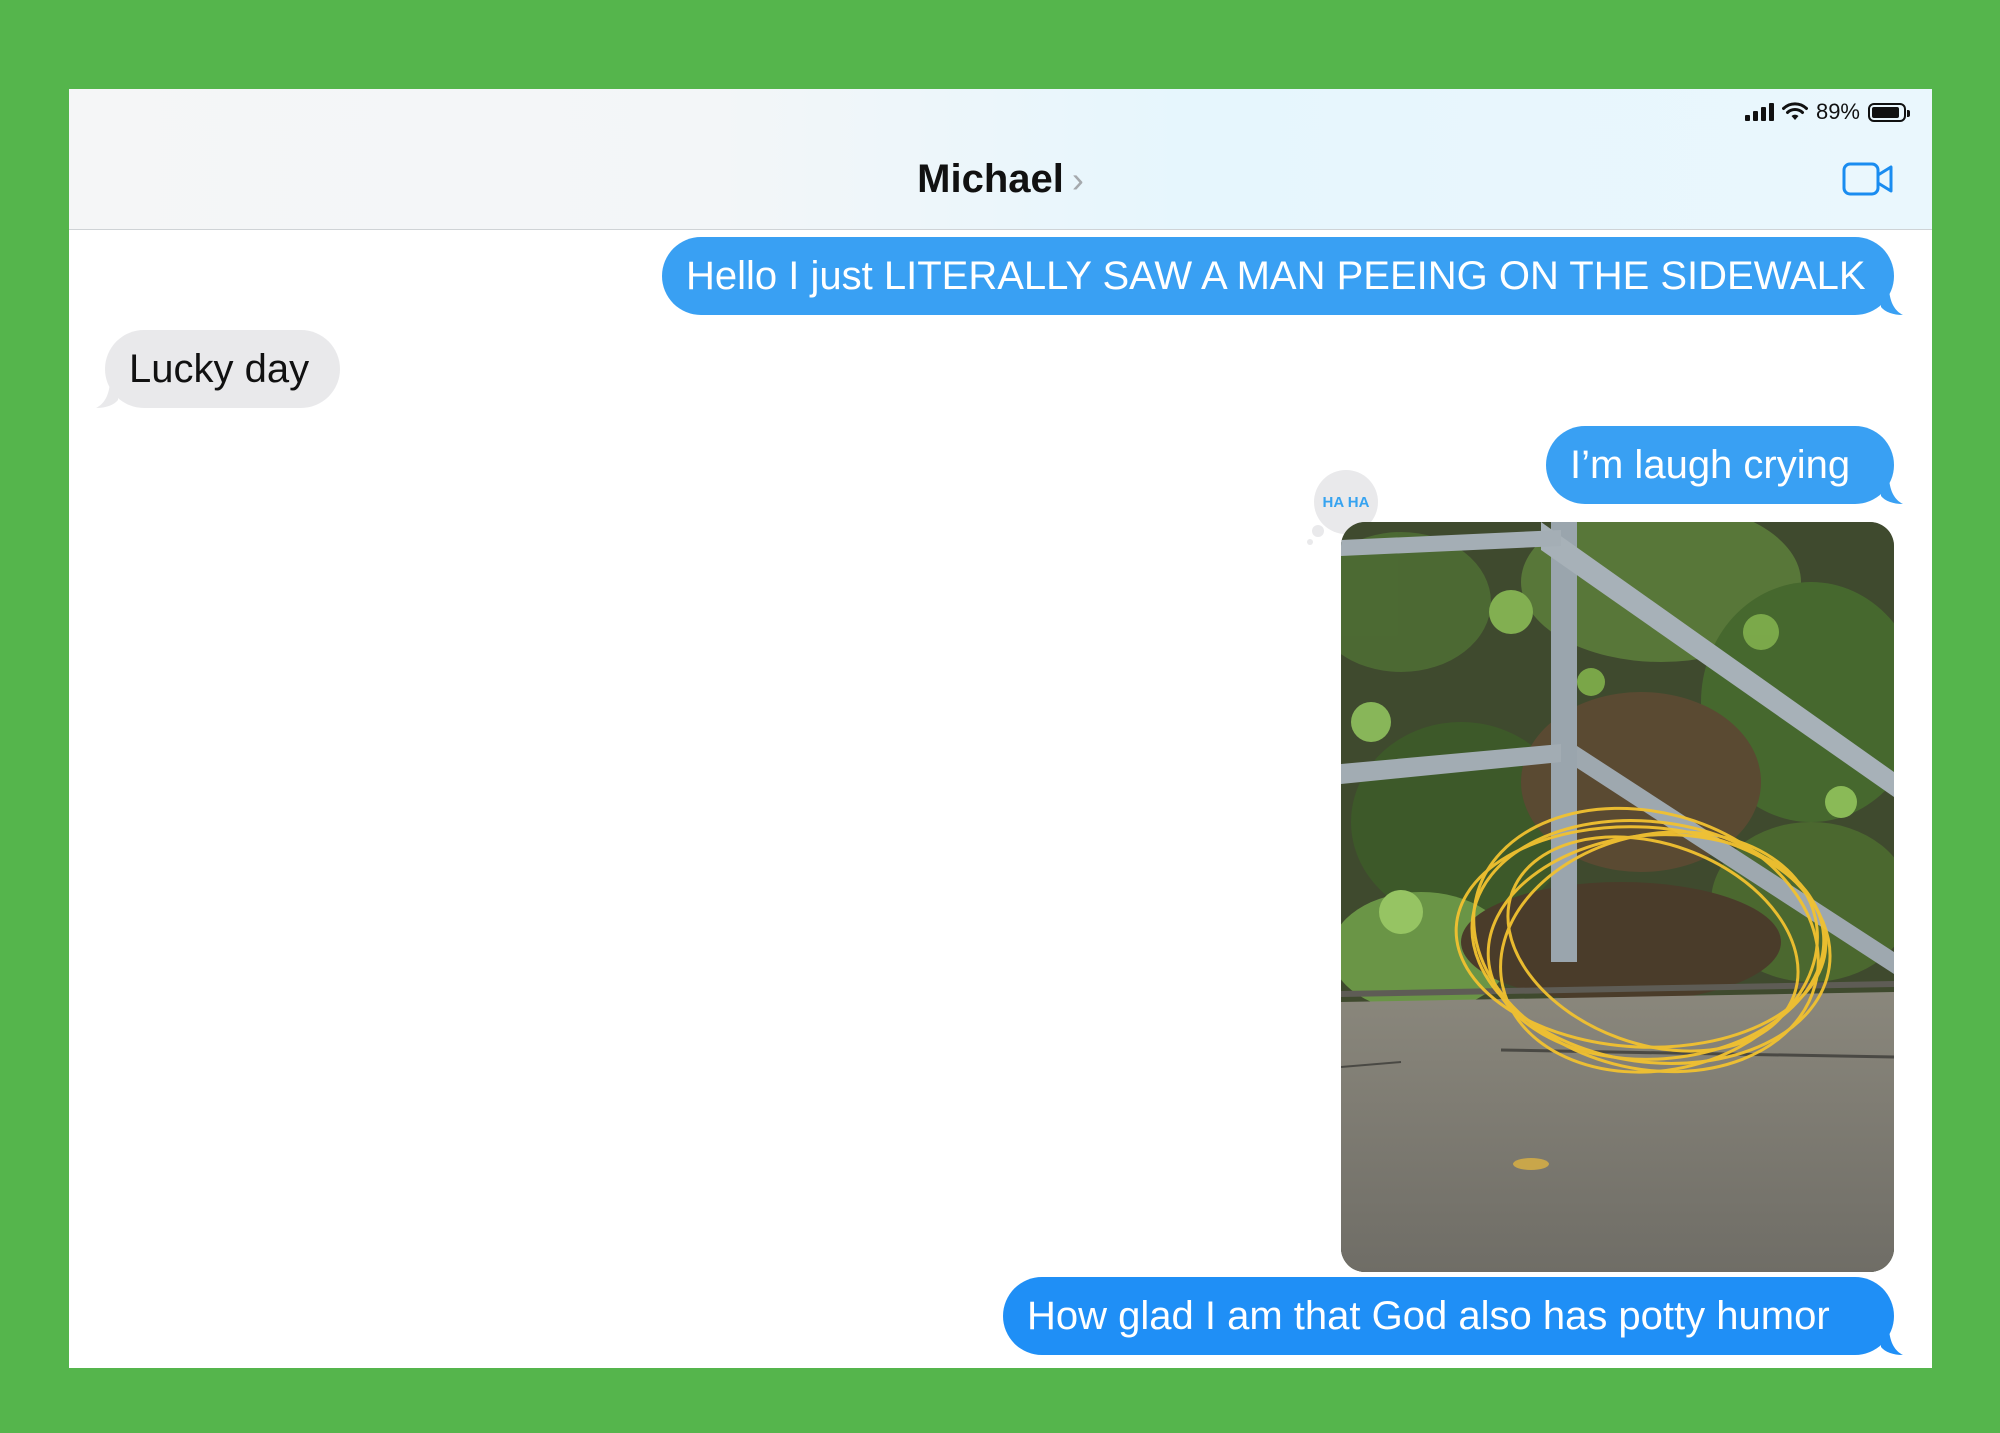 Image resolution: width=2000 pixels, height=1433 pixels. Describe the element at coordinates (990, 179) in the screenshot. I see `contact-name: Michael` at that location.